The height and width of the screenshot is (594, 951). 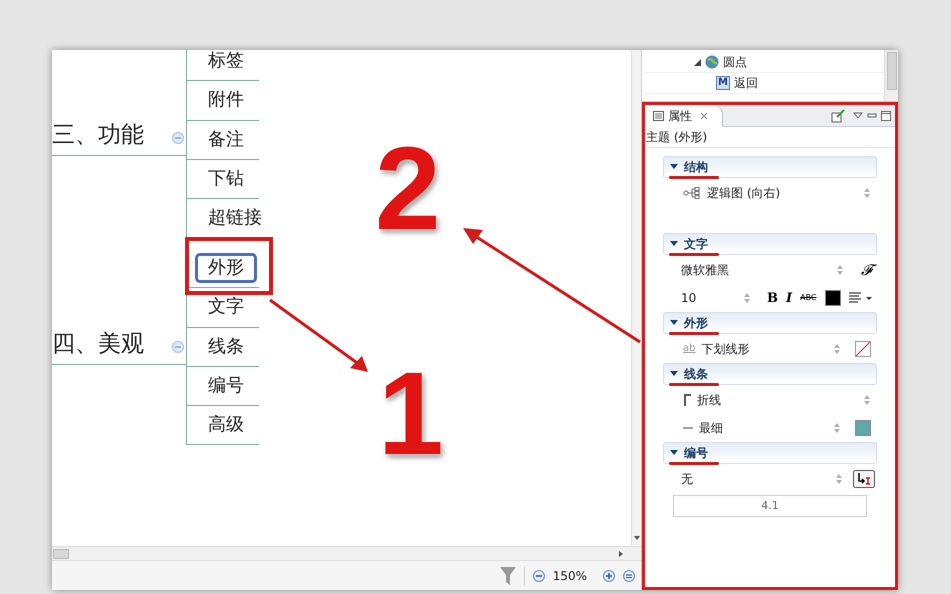 I want to click on tree-structure-icon, so click(x=692, y=193).